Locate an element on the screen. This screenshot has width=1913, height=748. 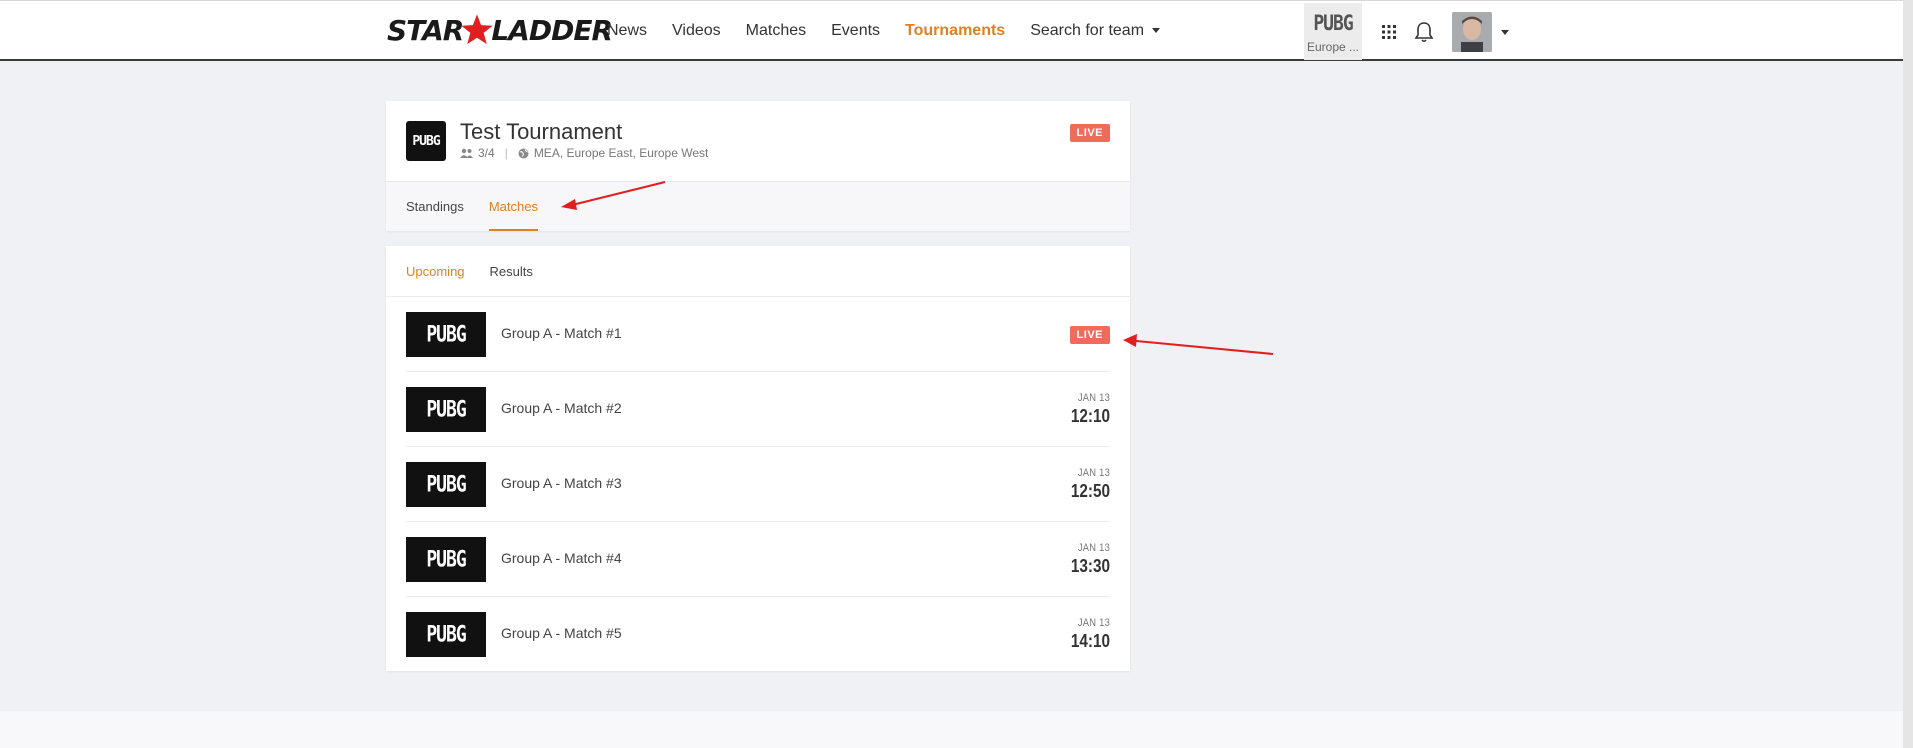
match-time: 14:10 is located at coordinates (1090, 641).